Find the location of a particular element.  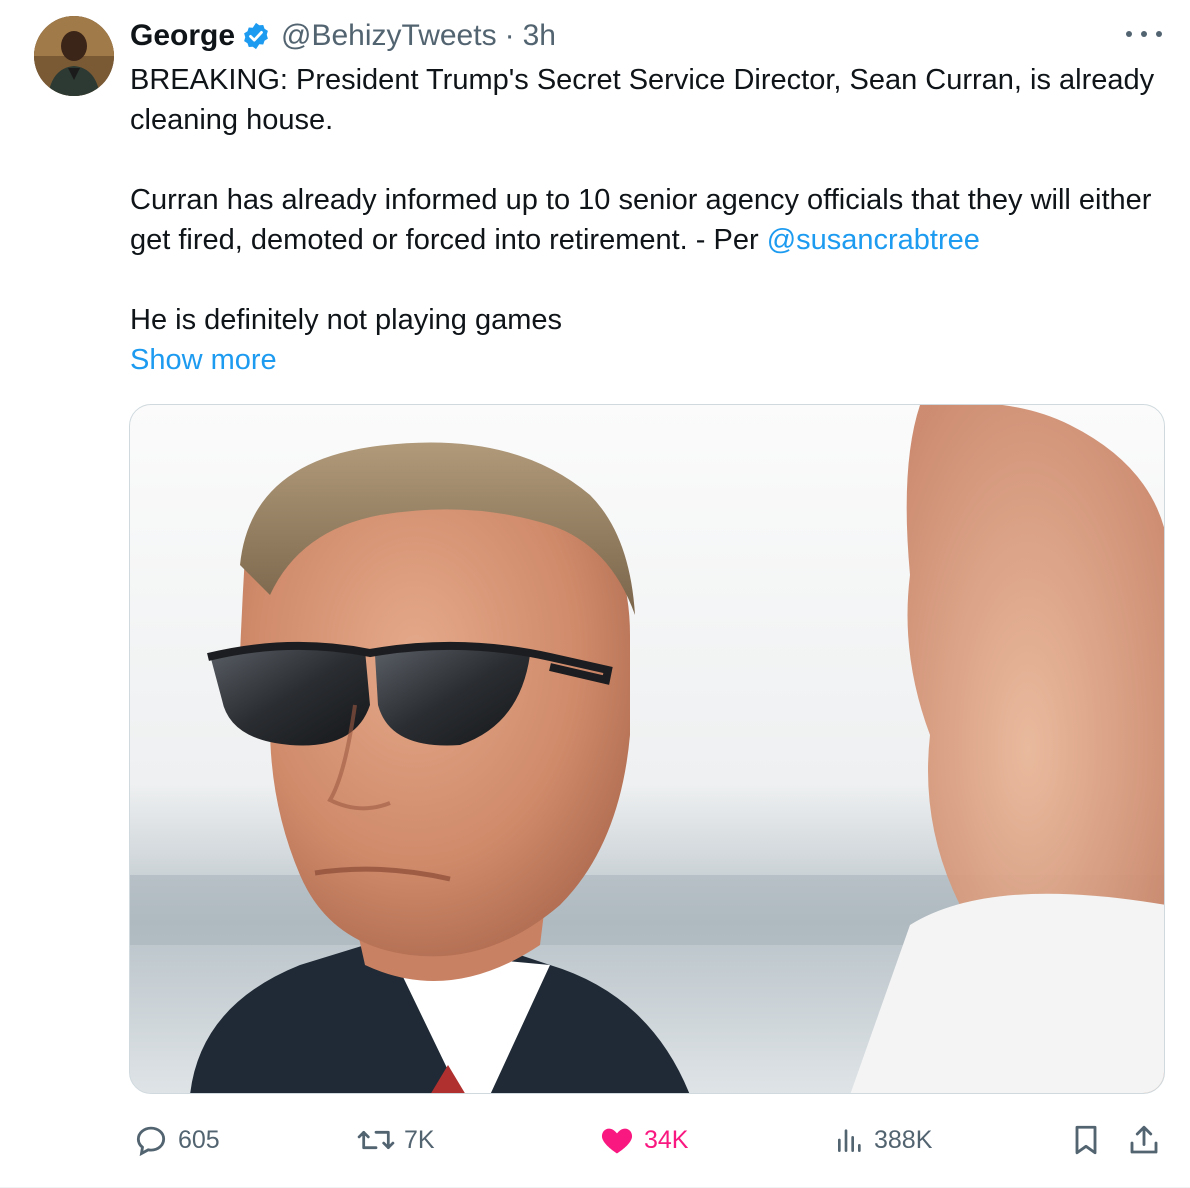

reply-count: 605 is located at coordinates (199, 1139).